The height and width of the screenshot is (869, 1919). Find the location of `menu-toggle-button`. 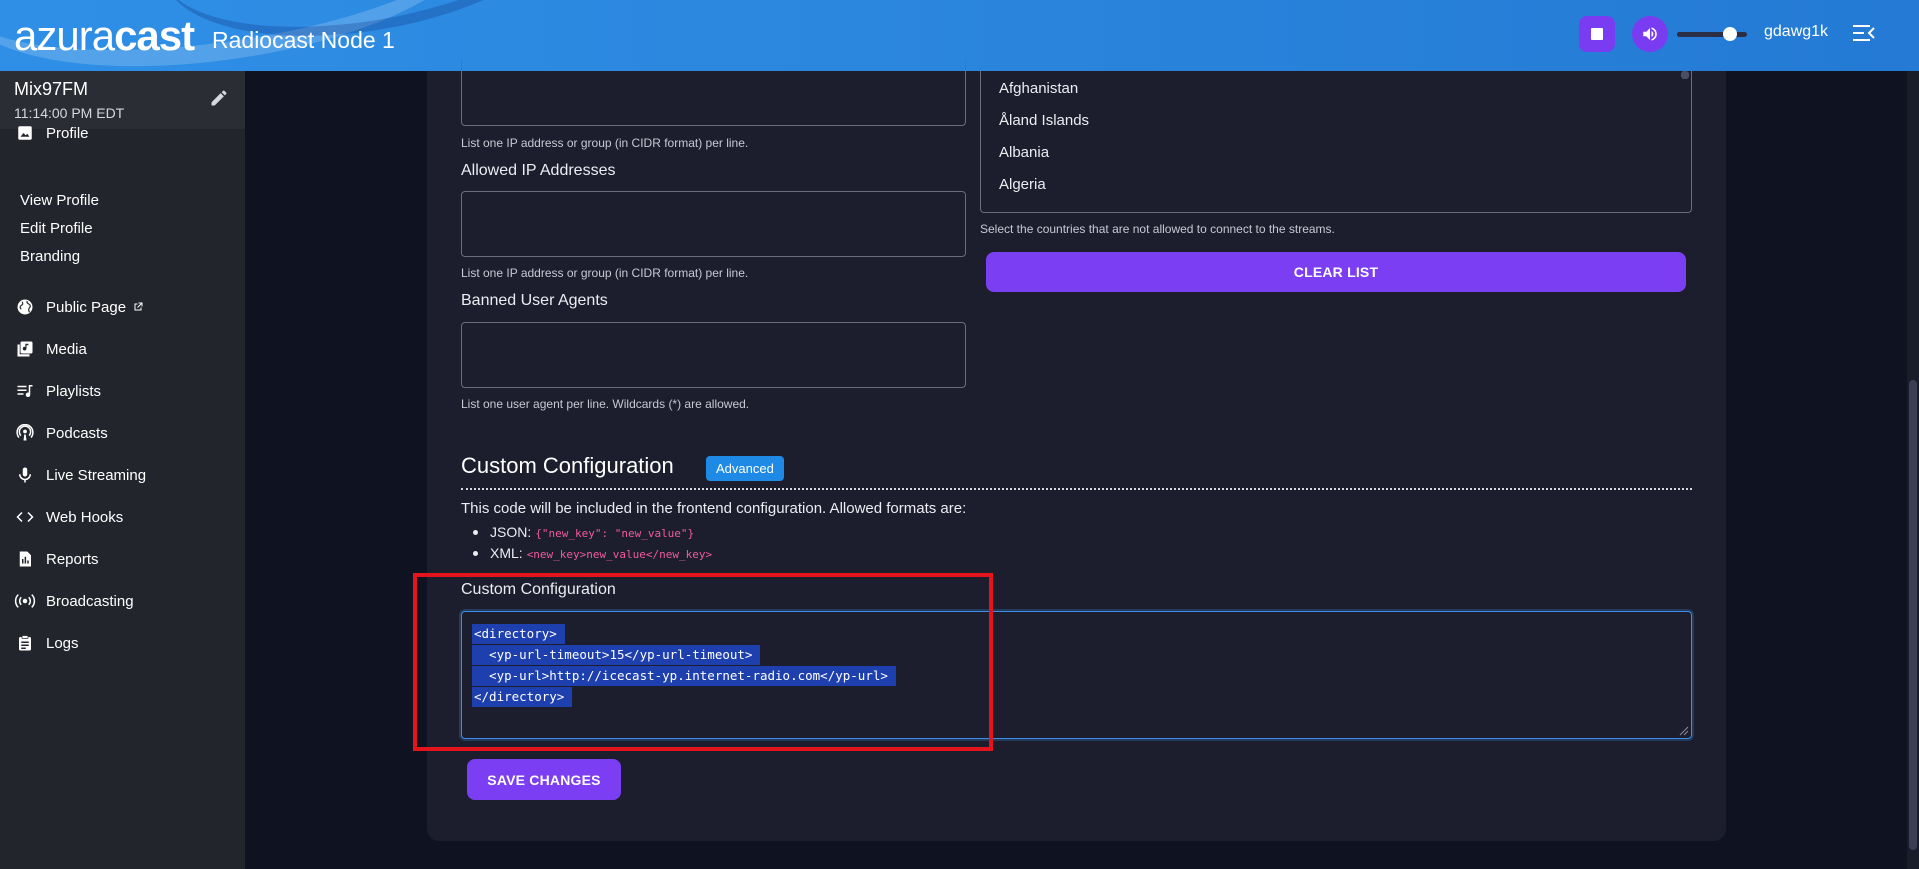

menu-toggle-button is located at coordinates (1864, 35).